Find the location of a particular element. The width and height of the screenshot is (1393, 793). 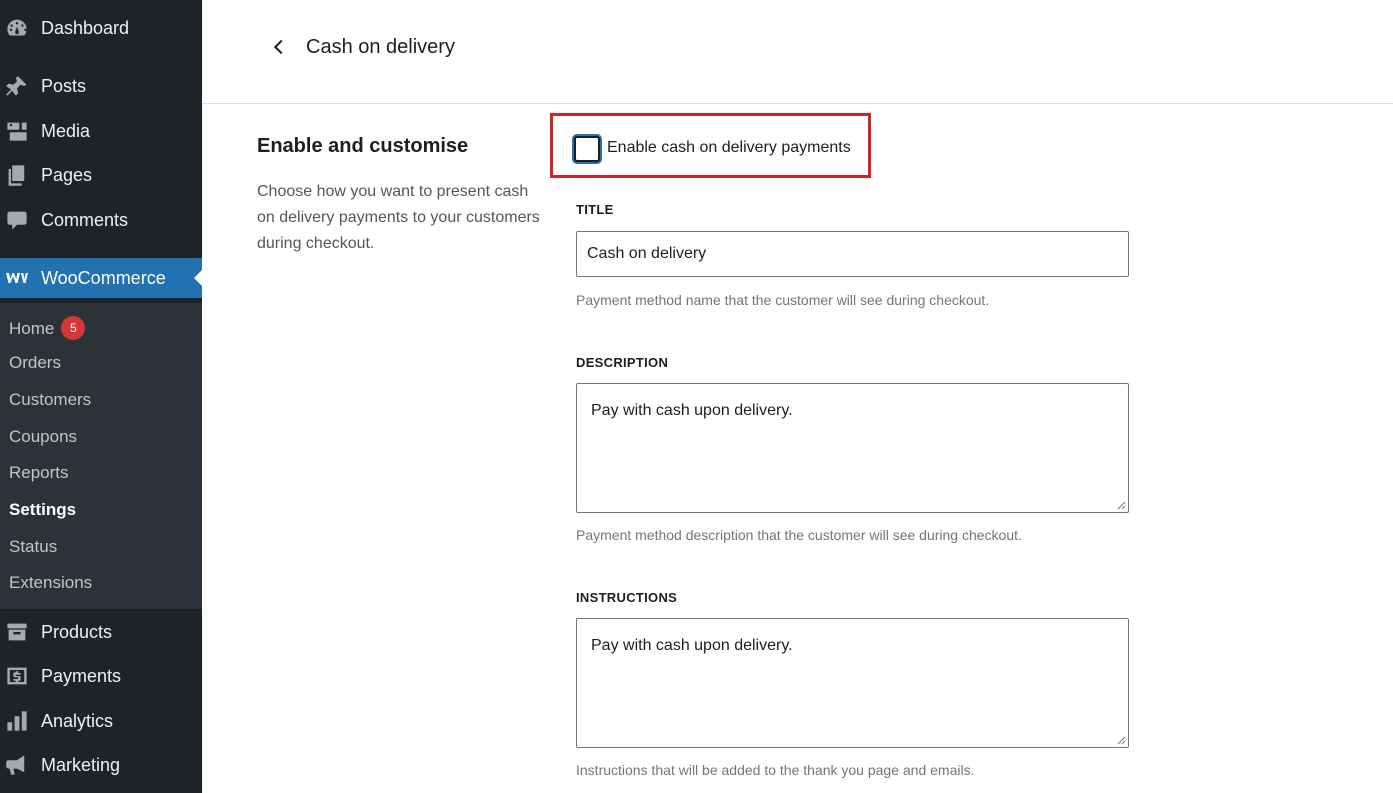

menu-label: WooCommerce is located at coordinates (103, 277).